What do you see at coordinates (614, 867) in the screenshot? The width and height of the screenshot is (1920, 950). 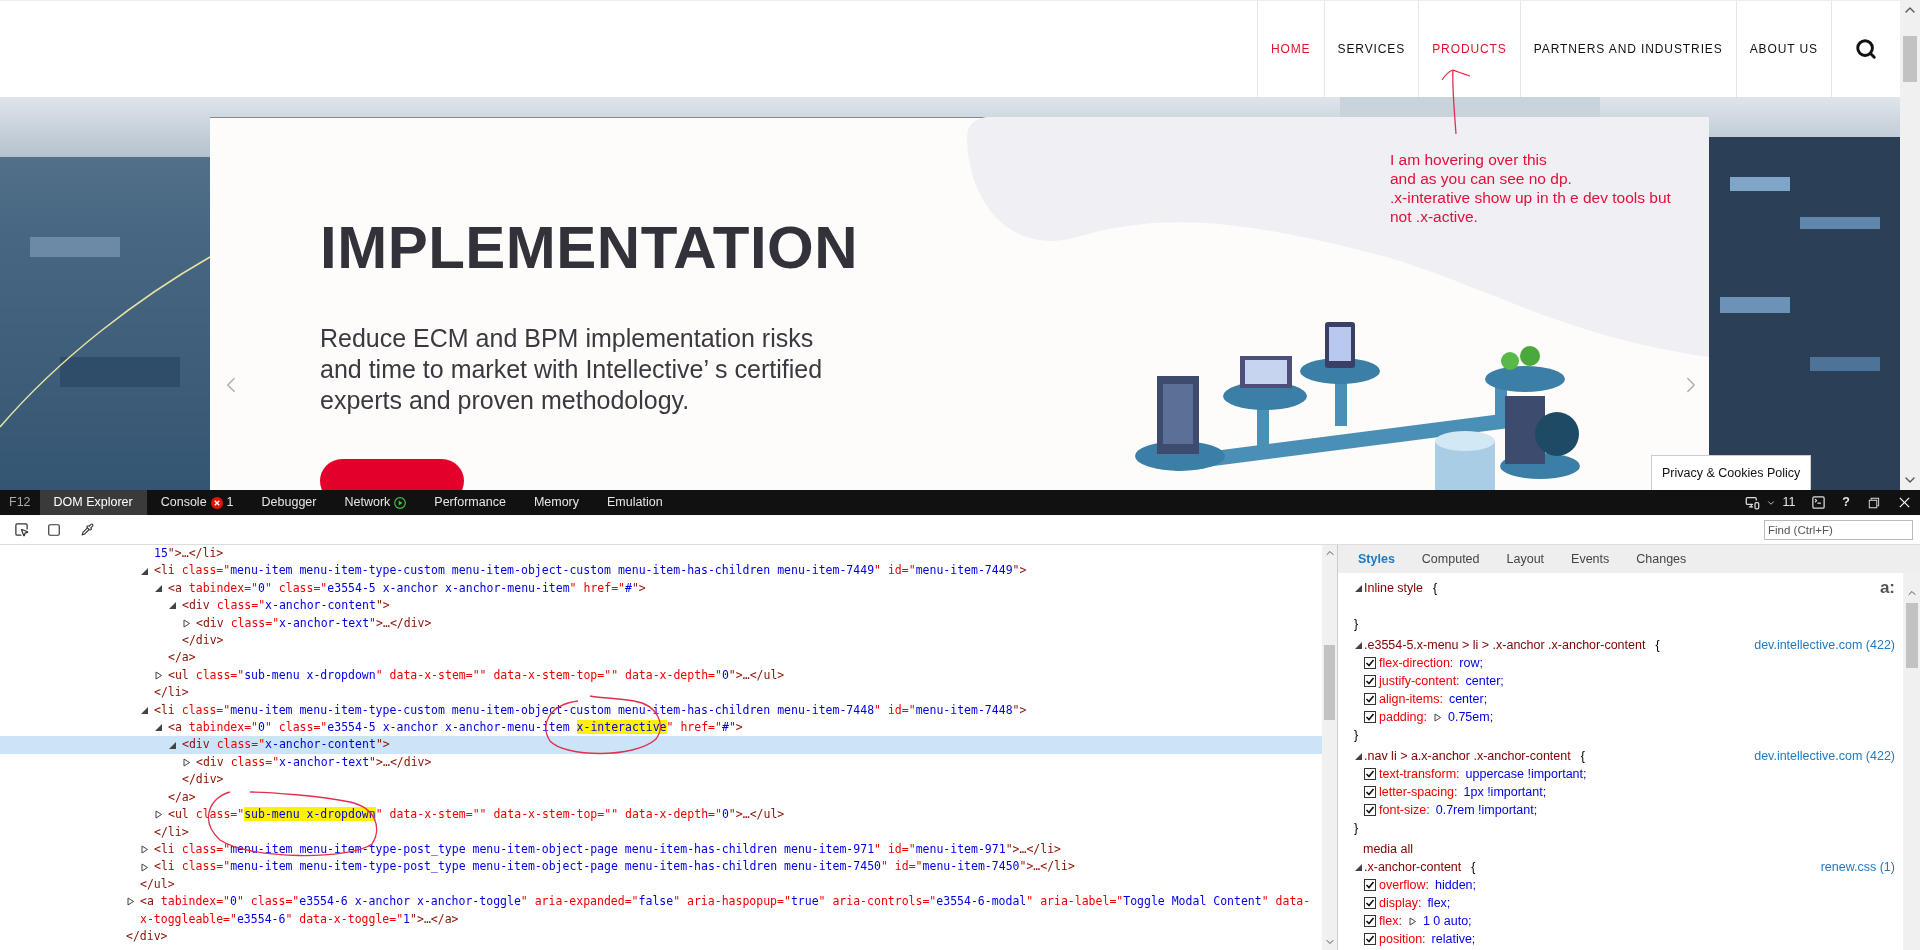 I see `code-line: <li class="menu-item menu-item-type-post_type menu-item-object-page menu-item-has-children menu-item-7450" id="menu-item-7450">…</li>` at bounding box center [614, 867].